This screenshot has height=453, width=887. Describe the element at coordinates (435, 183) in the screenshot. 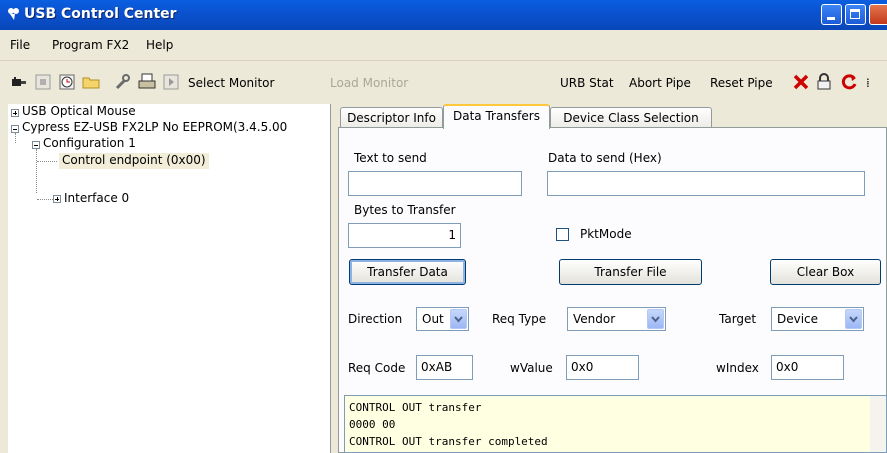

I see `text-to-send-input` at that location.